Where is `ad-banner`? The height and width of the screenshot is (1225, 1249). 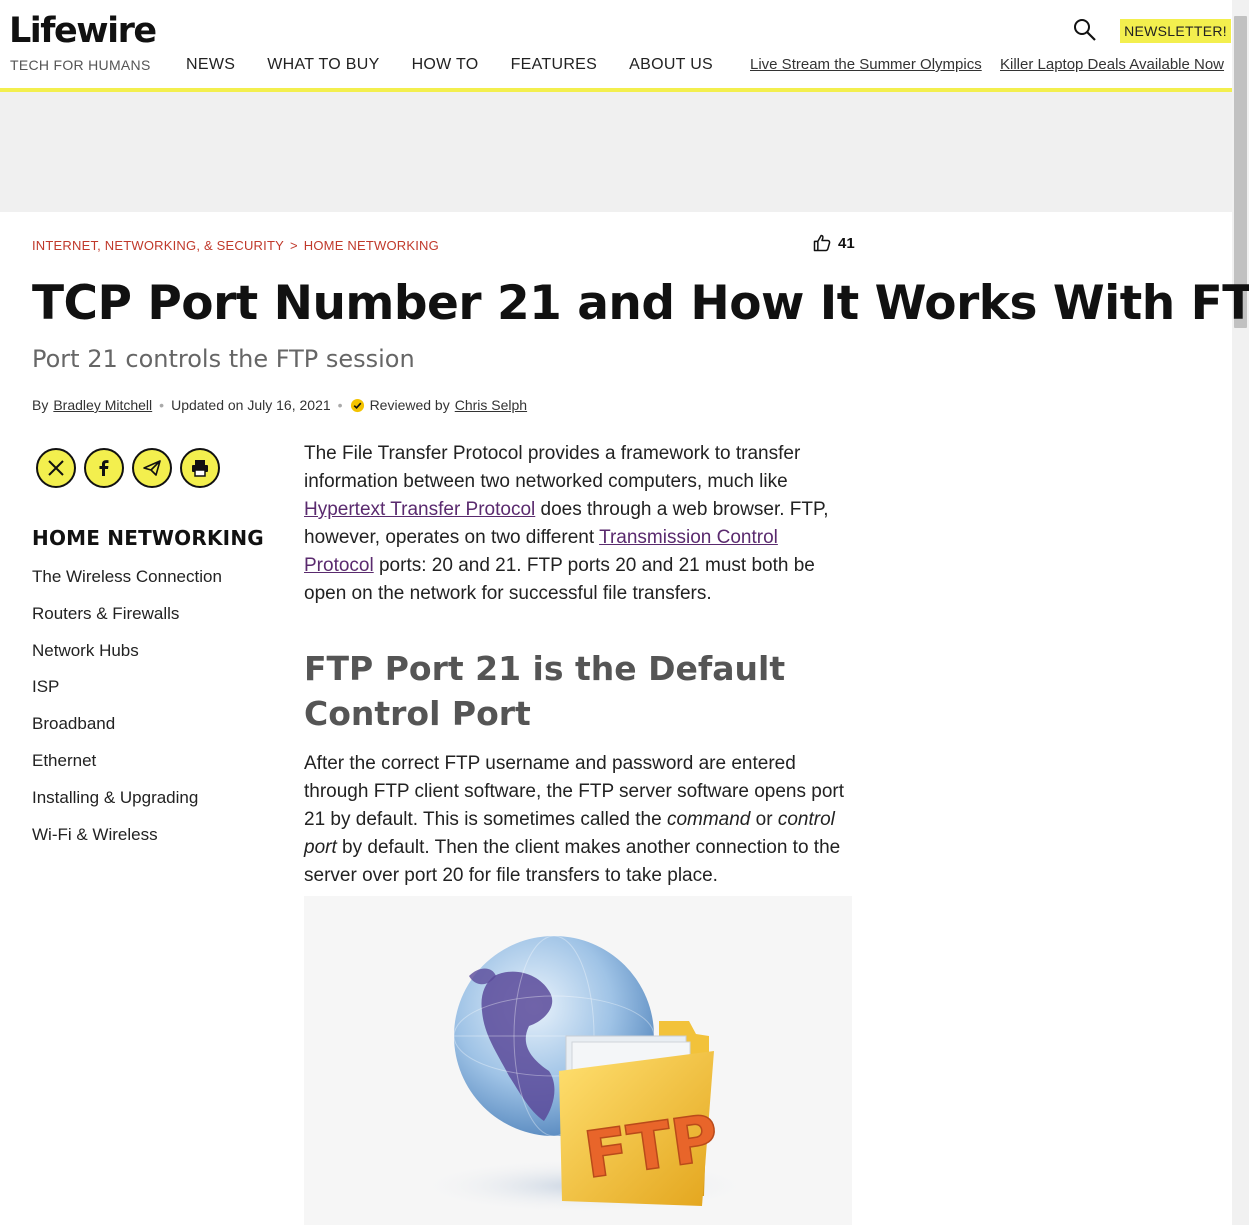
ad-banner is located at coordinates (616, 152).